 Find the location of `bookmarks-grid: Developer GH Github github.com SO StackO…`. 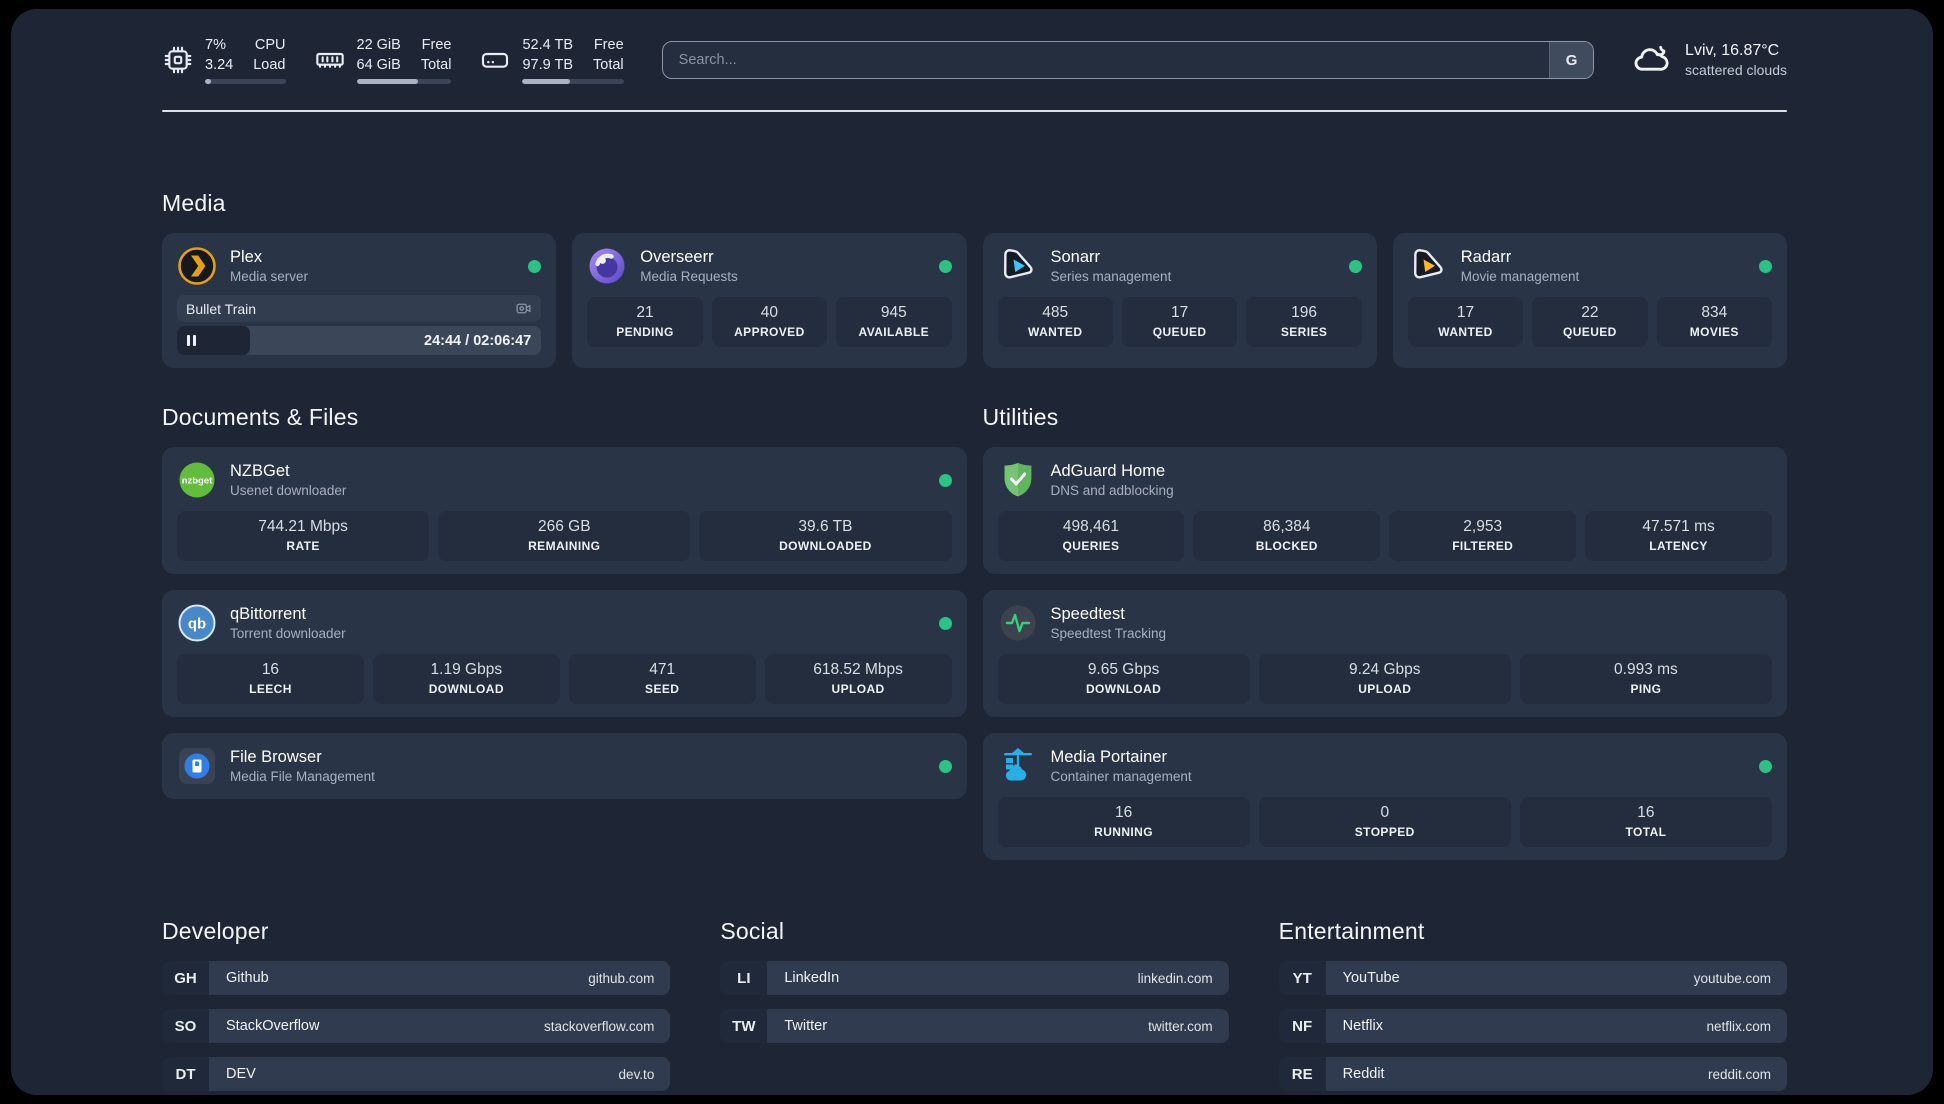

bookmarks-grid: Developer GH Github github.com SO StackO… is located at coordinates (974, 1004).